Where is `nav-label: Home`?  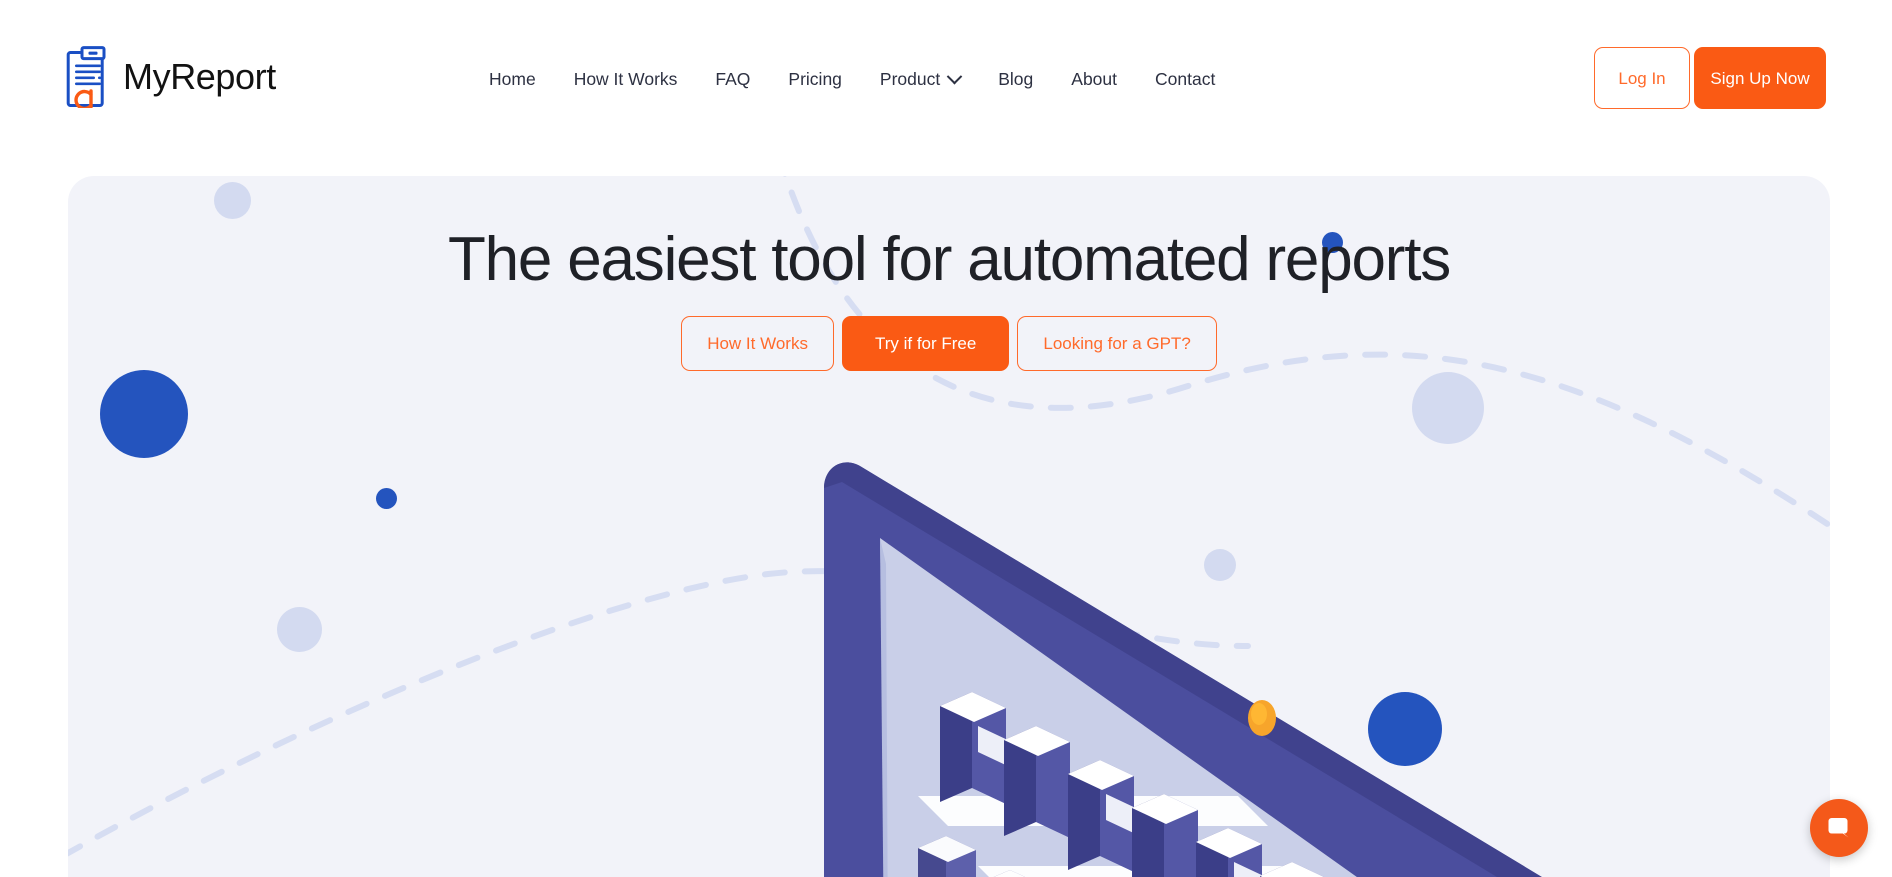 nav-label: Home is located at coordinates (512, 79).